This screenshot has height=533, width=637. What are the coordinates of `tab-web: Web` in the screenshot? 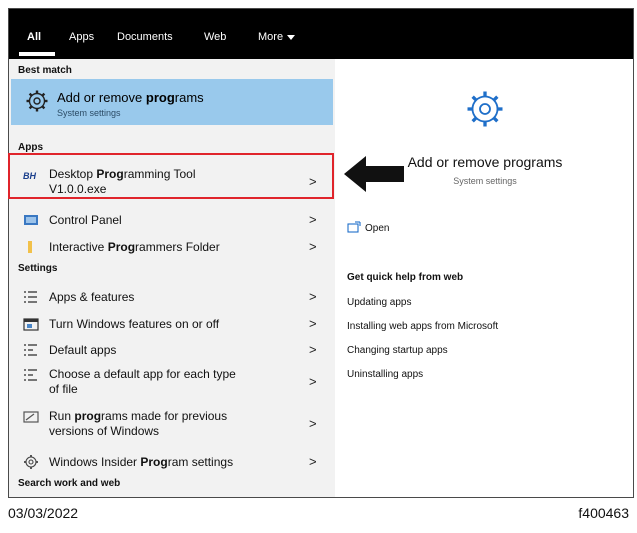 It's located at (215, 37).